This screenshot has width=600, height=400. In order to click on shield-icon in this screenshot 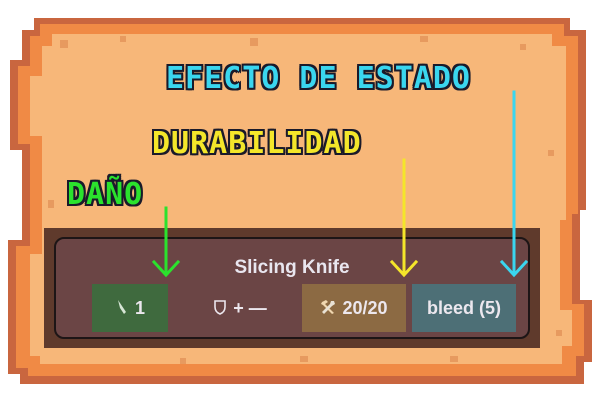, I will do `click(220, 308)`.